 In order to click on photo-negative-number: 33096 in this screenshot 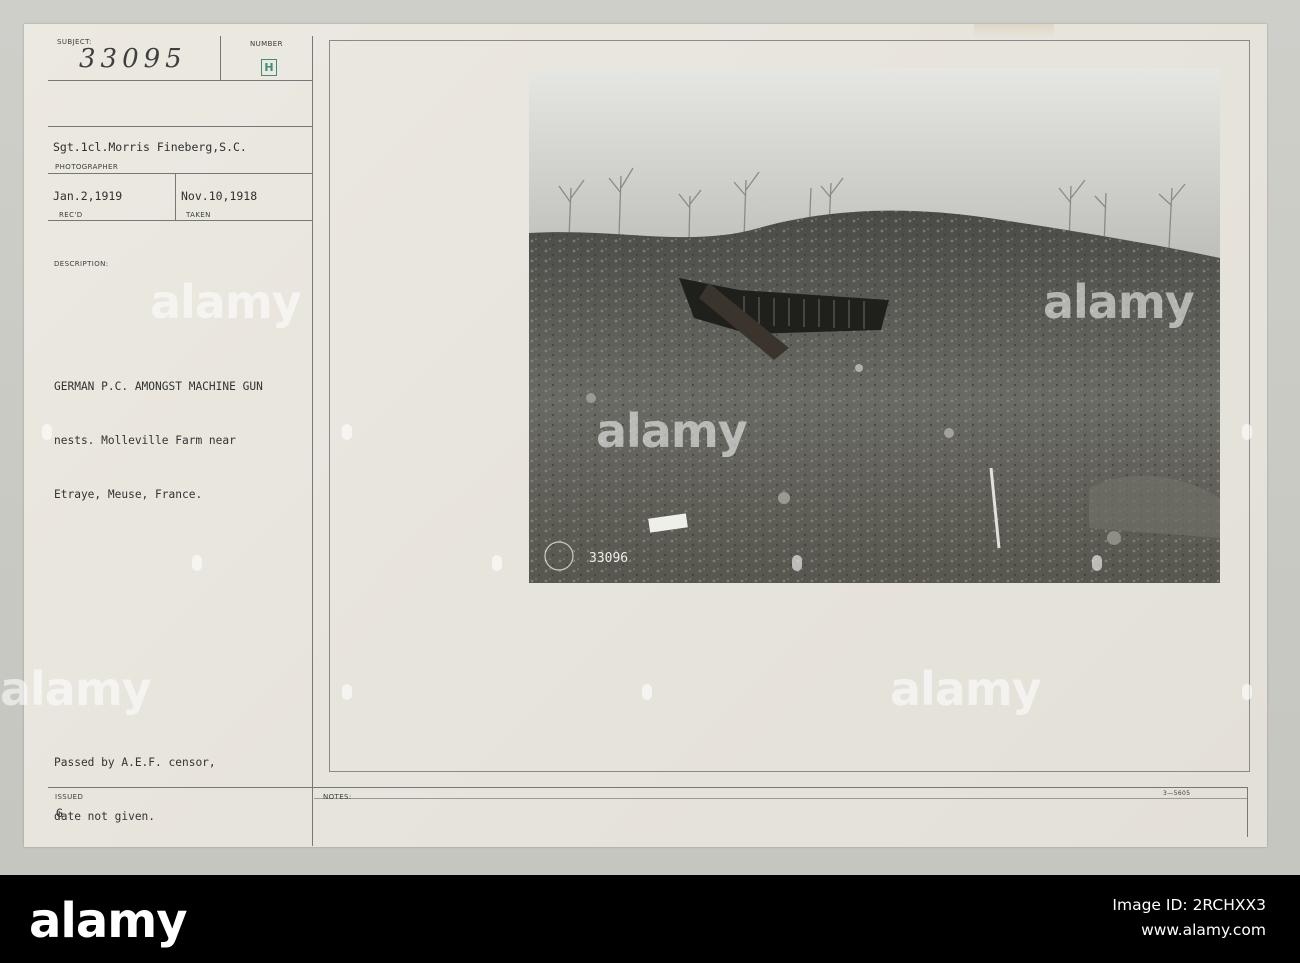, I will do `click(608, 558)`.